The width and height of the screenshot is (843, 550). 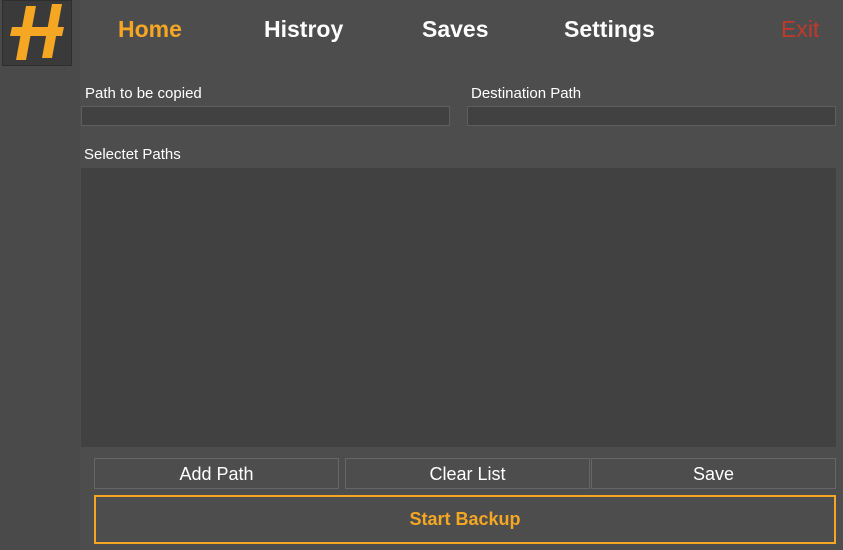 What do you see at coordinates (800, 29) in the screenshot?
I see `nav-exit: Exit` at bounding box center [800, 29].